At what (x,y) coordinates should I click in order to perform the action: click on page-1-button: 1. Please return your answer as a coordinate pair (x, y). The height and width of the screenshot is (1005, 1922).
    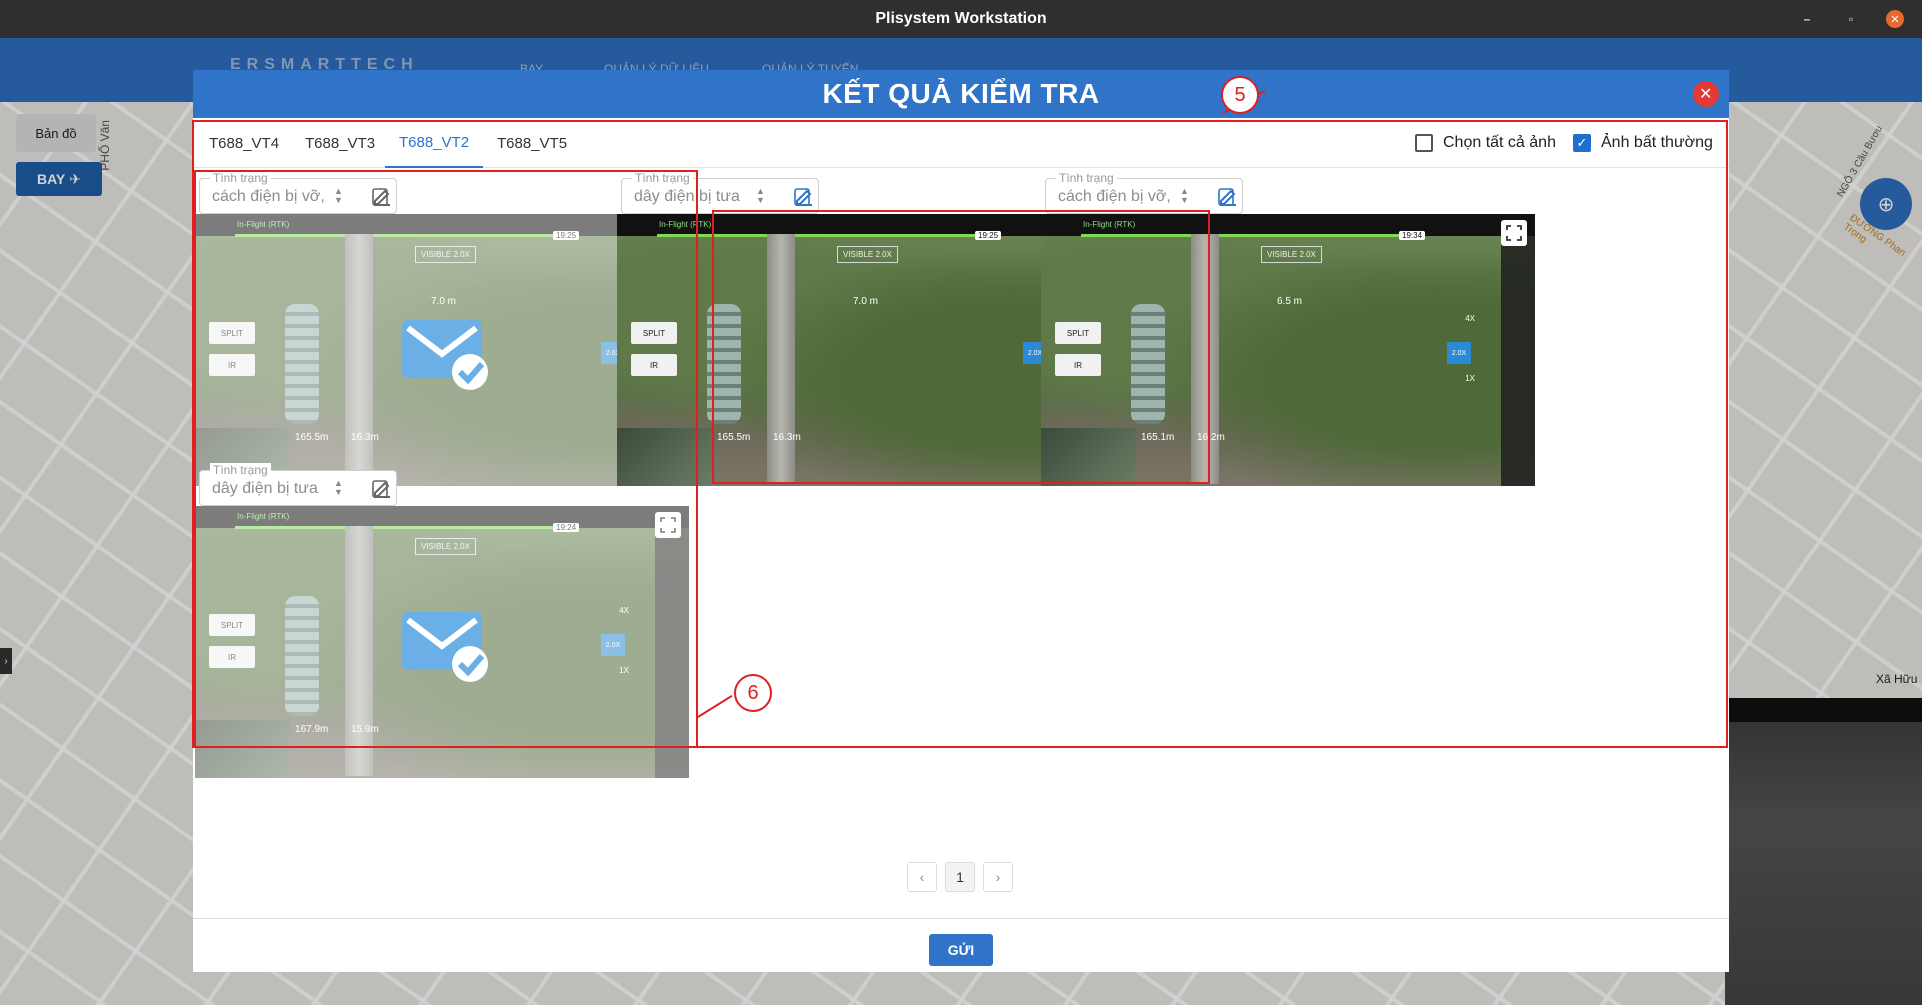
    Looking at the image, I should click on (960, 877).